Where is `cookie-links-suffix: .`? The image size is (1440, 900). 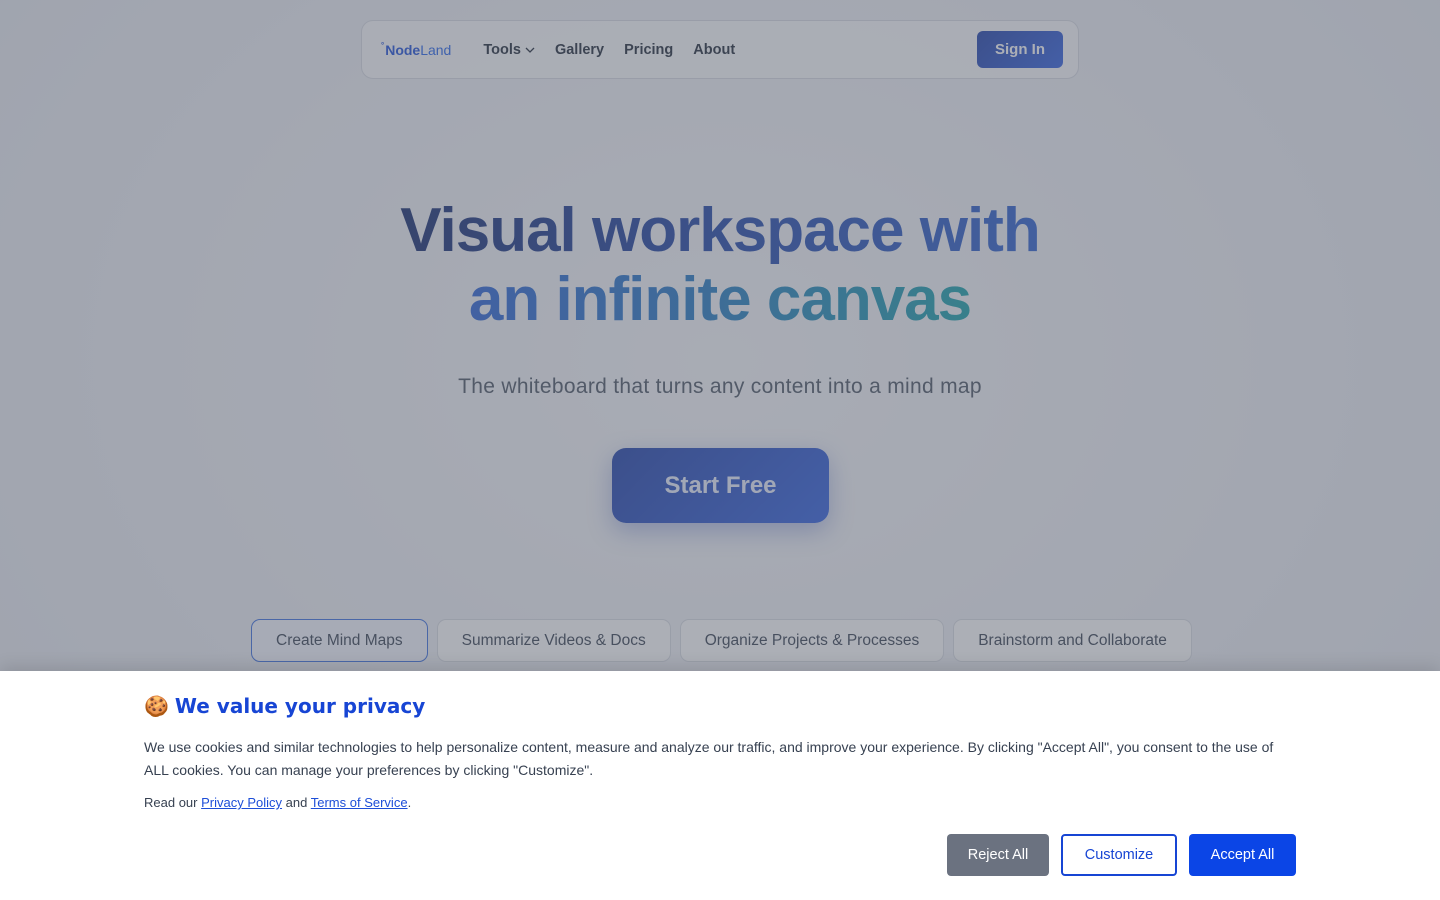
cookie-links-suffix: . is located at coordinates (409, 802).